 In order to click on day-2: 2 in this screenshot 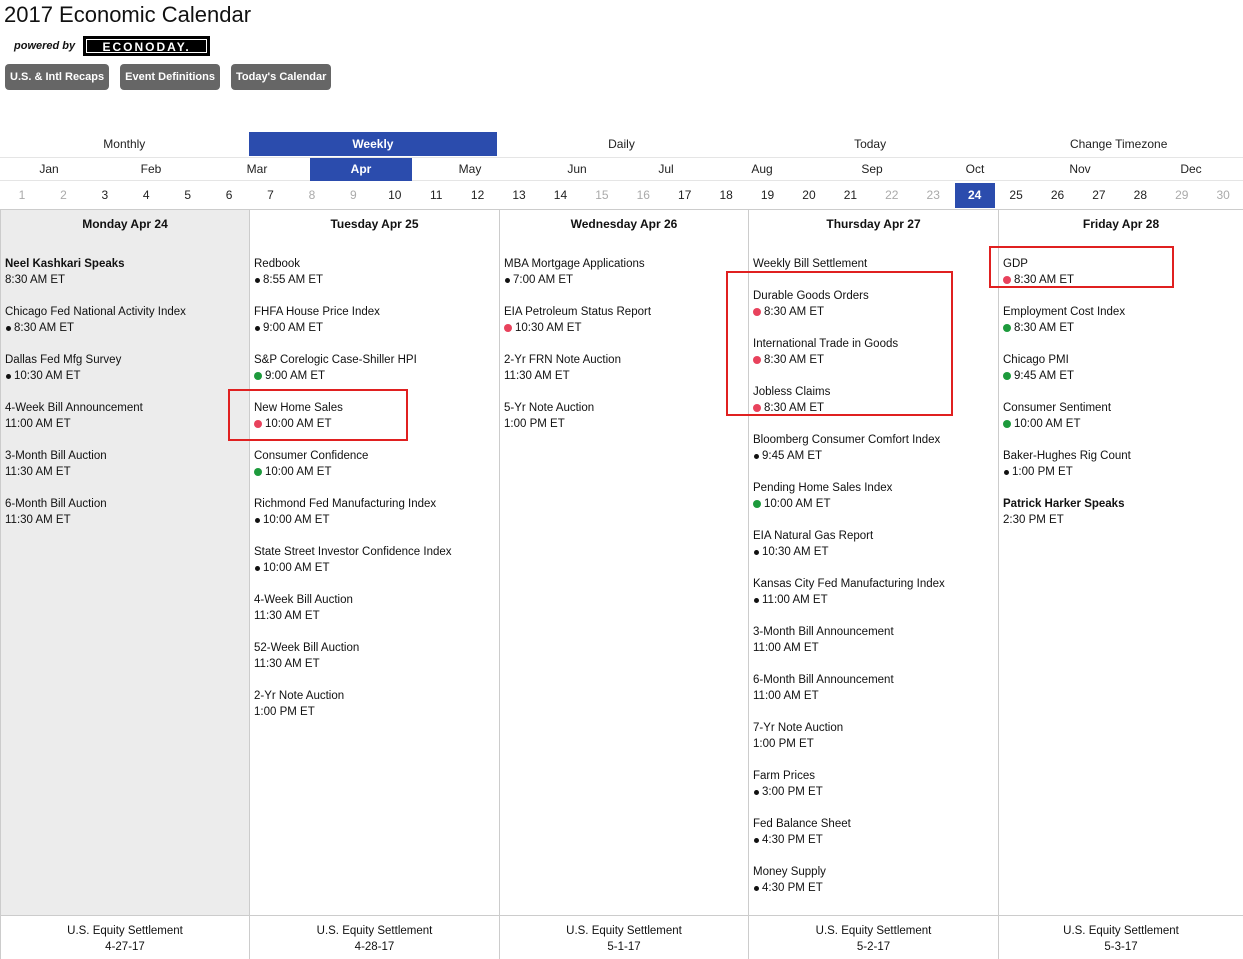, I will do `click(63, 195)`.